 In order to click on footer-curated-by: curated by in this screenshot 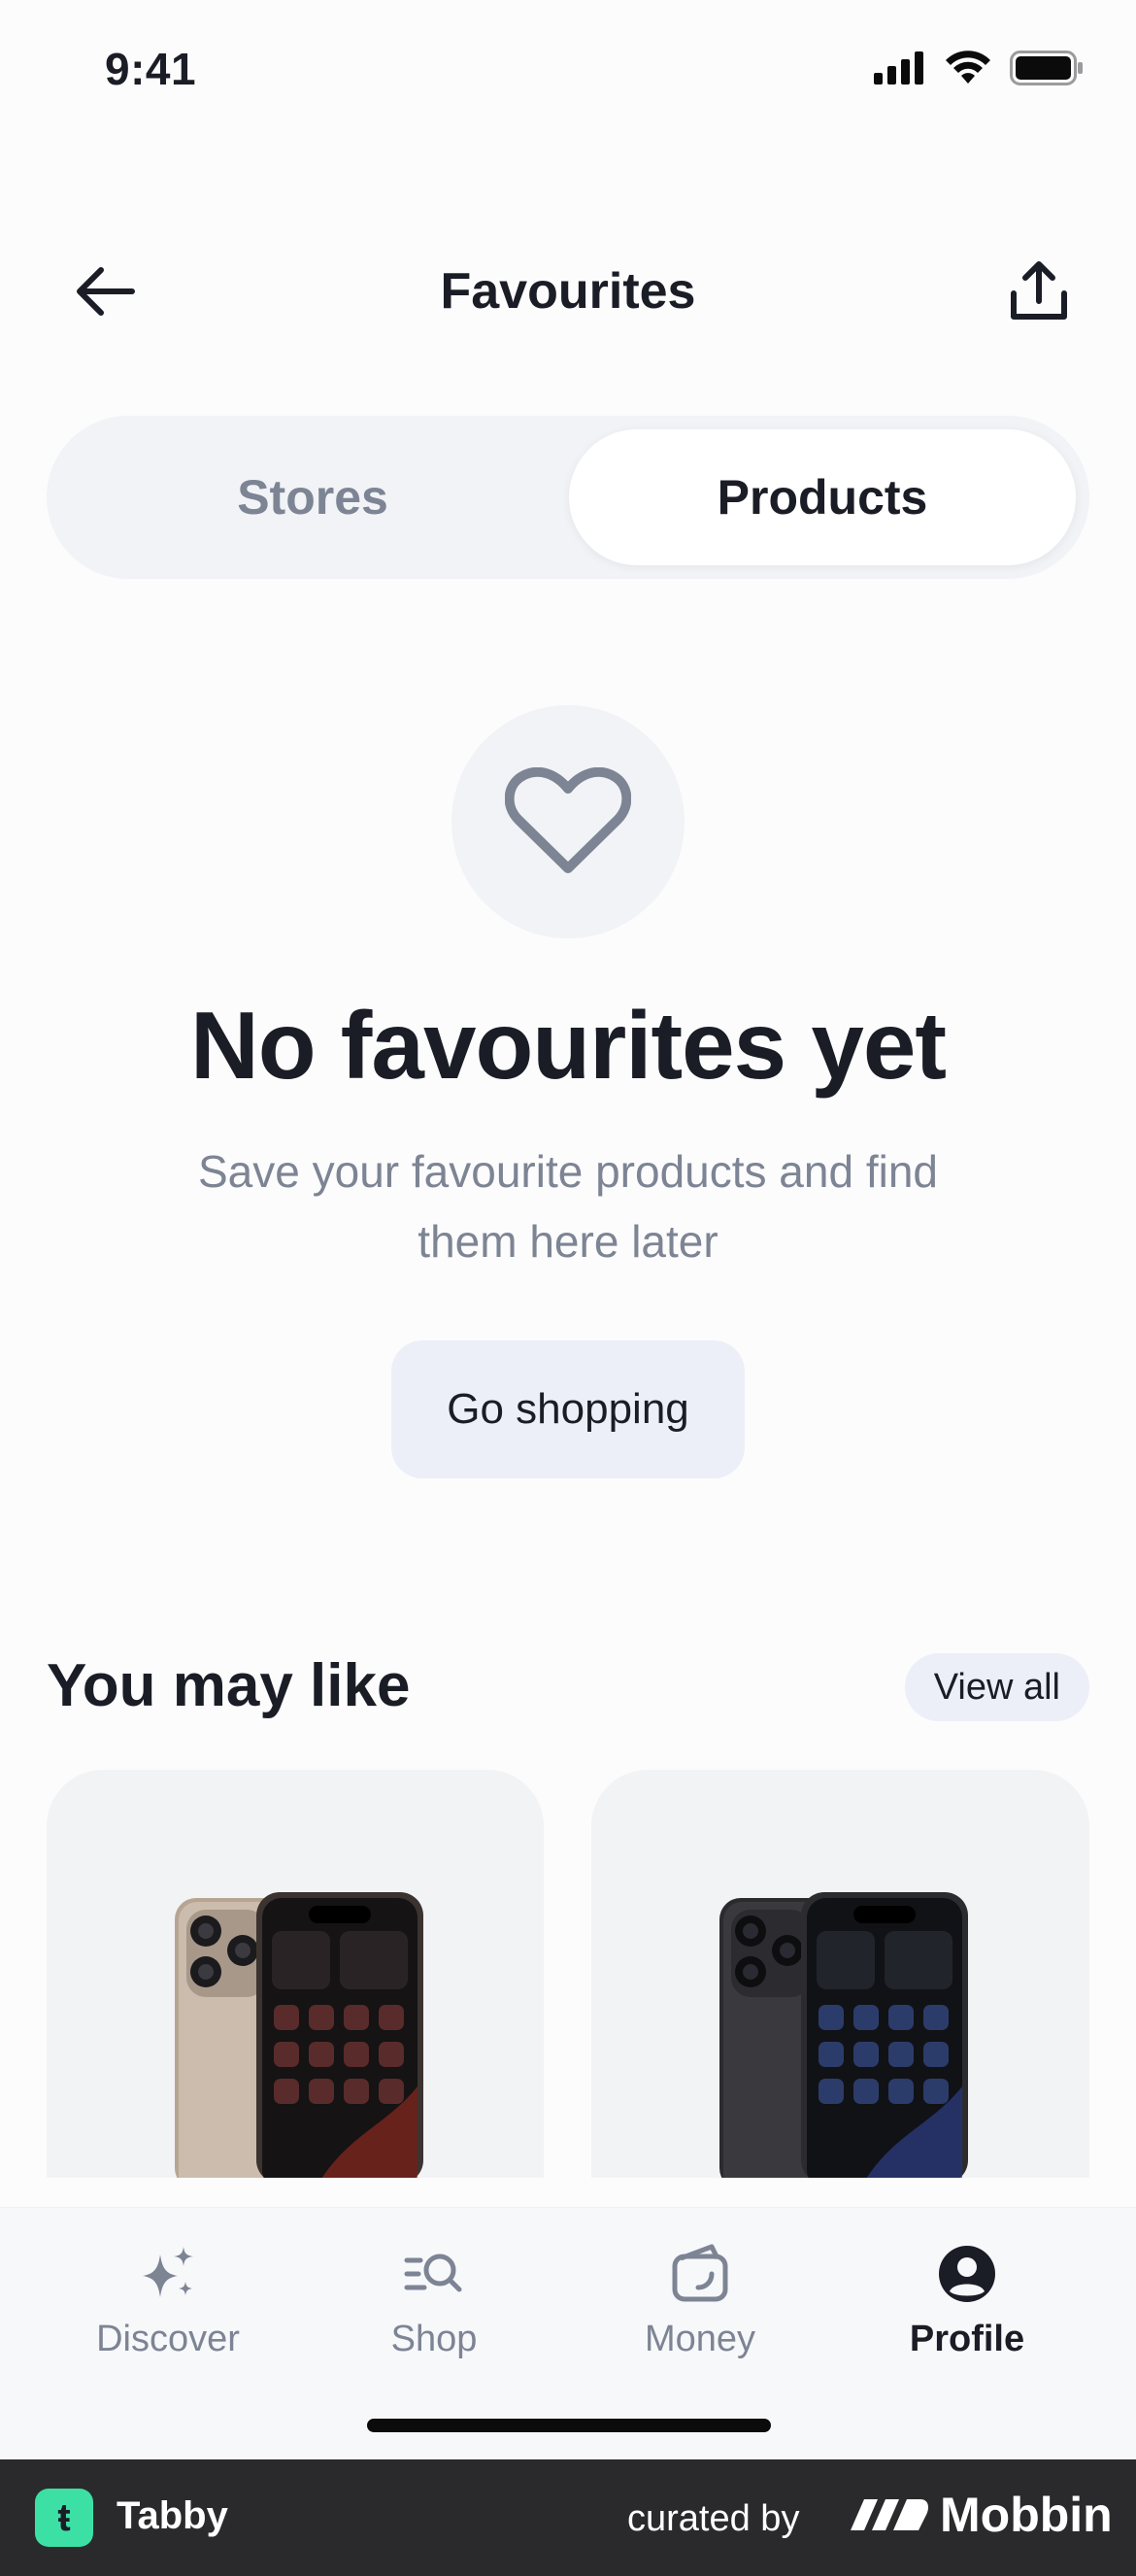, I will do `click(713, 2518)`.